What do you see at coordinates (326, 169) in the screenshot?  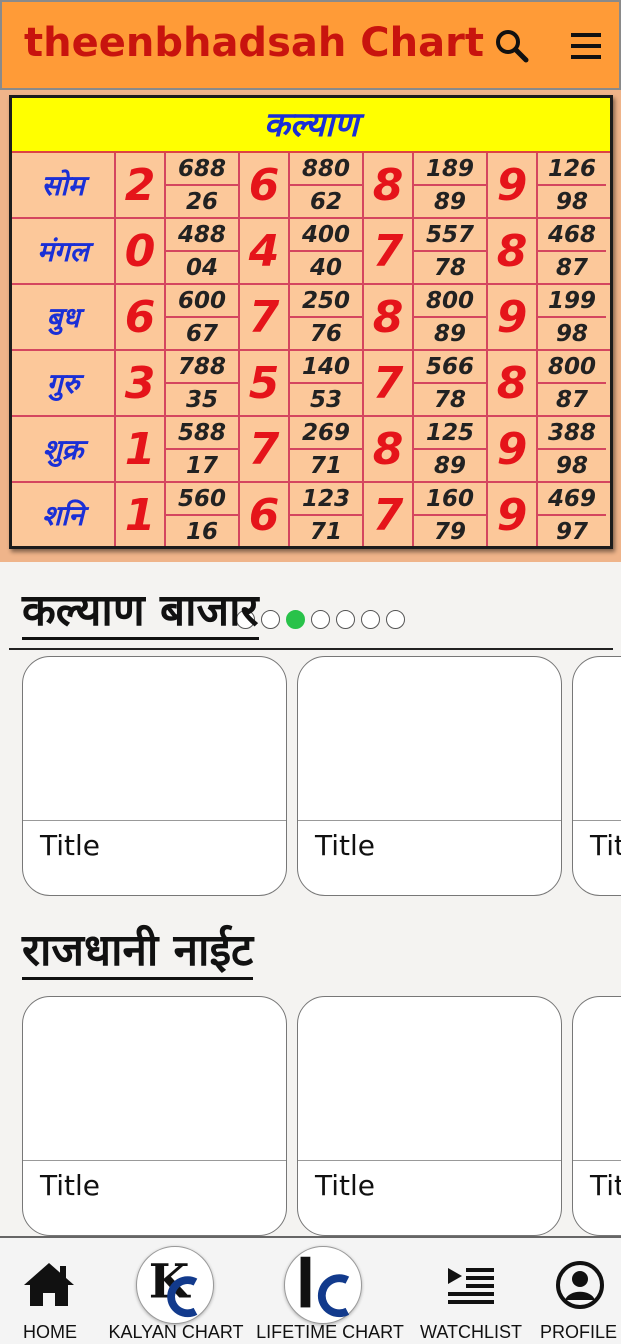 I see `chart-panel-number: 880` at bounding box center [326, 169].